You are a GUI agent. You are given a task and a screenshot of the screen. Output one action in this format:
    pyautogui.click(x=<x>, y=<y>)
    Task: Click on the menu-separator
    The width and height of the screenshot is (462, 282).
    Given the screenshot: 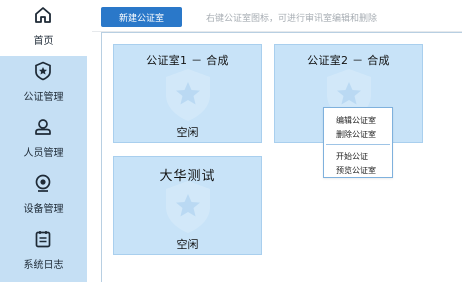 What is the action you would take?
    pyautogui.click(x=358, y=144)
    